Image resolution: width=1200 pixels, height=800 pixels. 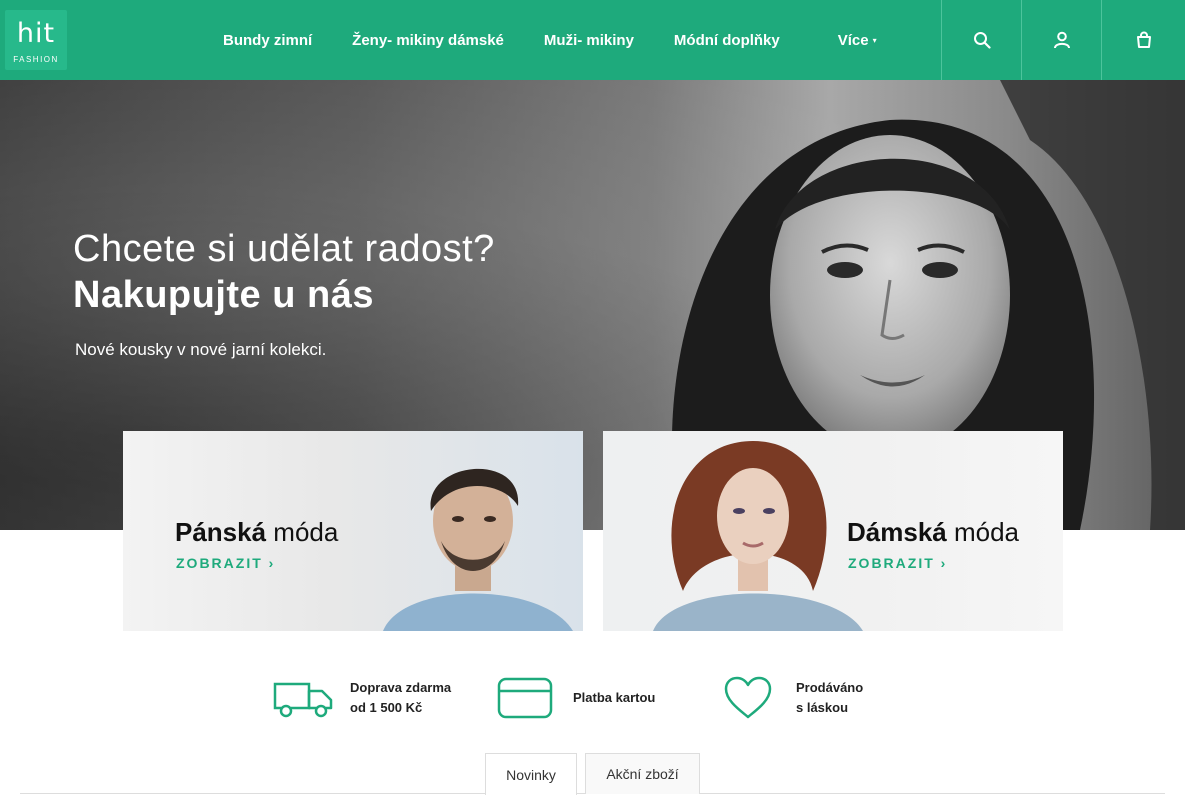 What do you see at coordinates (221, 532) in the screenshot?
I see `men-title-strong: Pánská` at bounding box center [221, 532].